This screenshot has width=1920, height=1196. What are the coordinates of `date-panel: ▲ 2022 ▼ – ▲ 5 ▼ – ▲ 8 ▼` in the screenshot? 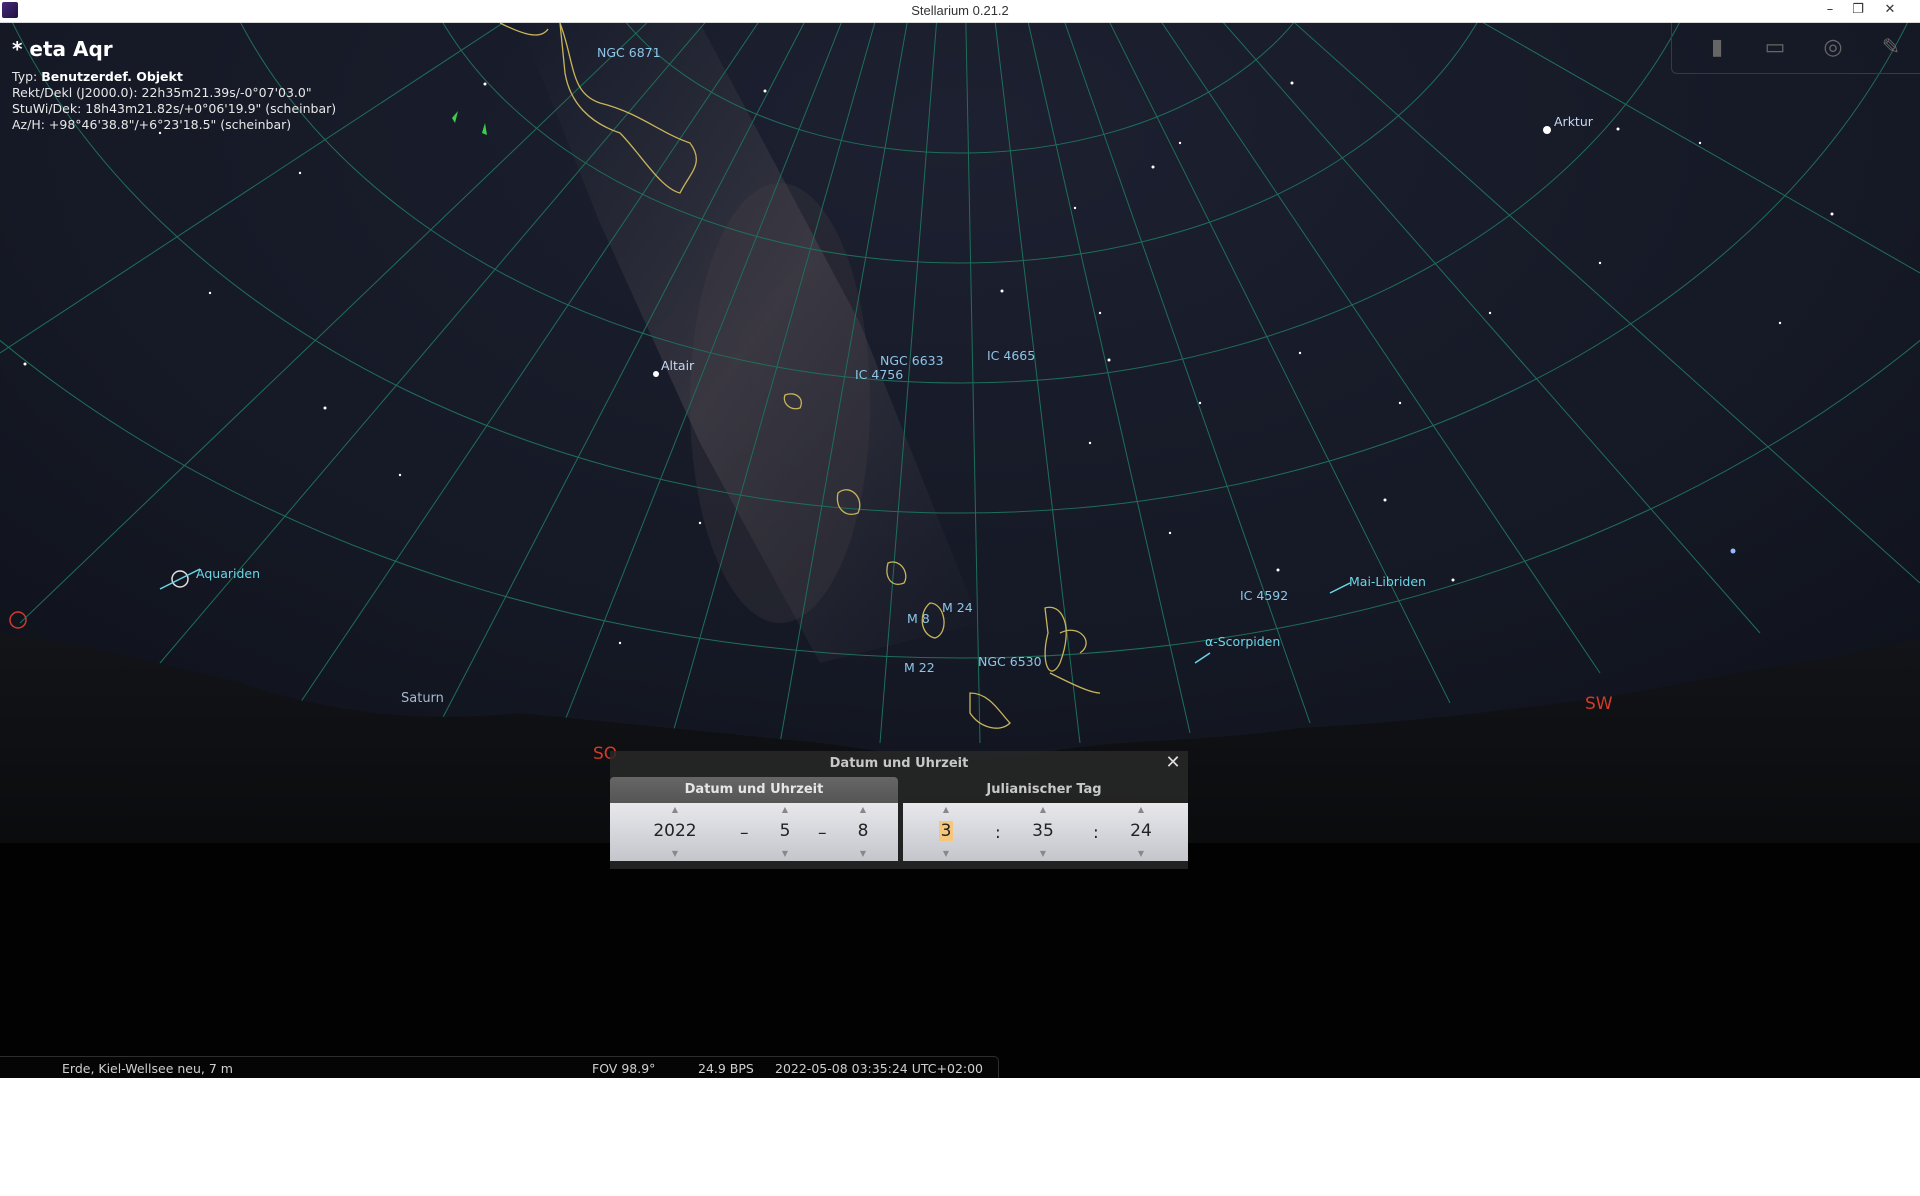 It's located at (754, 832).